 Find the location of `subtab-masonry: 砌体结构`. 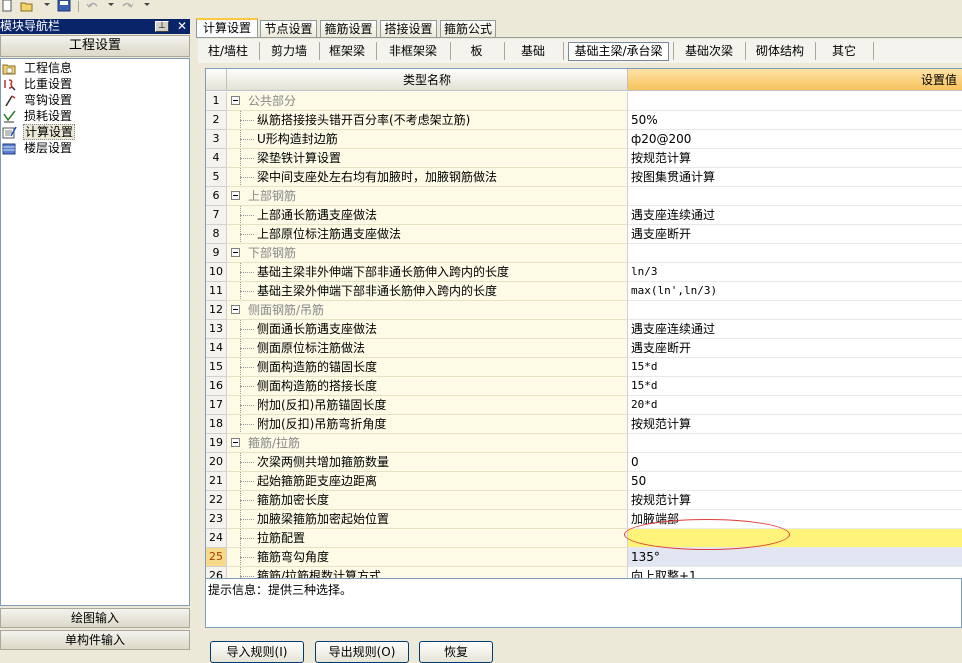

subtab-masonry: 砌体结构 is located at coordinates (780, 51).